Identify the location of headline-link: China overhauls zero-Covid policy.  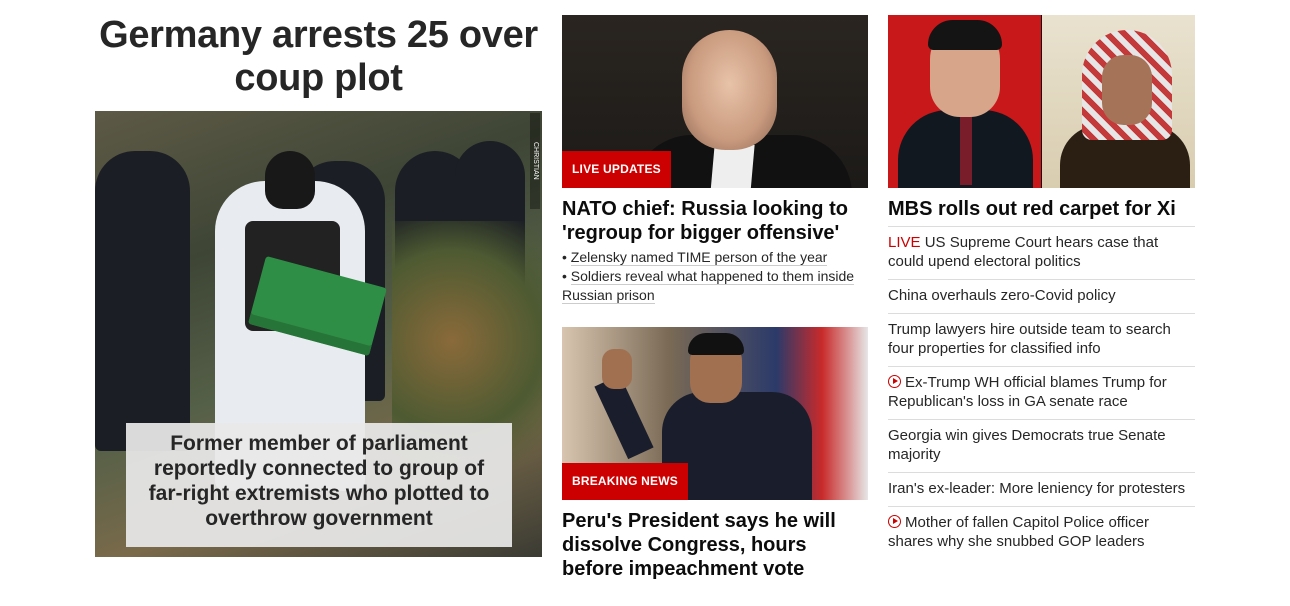
(1002, 295).